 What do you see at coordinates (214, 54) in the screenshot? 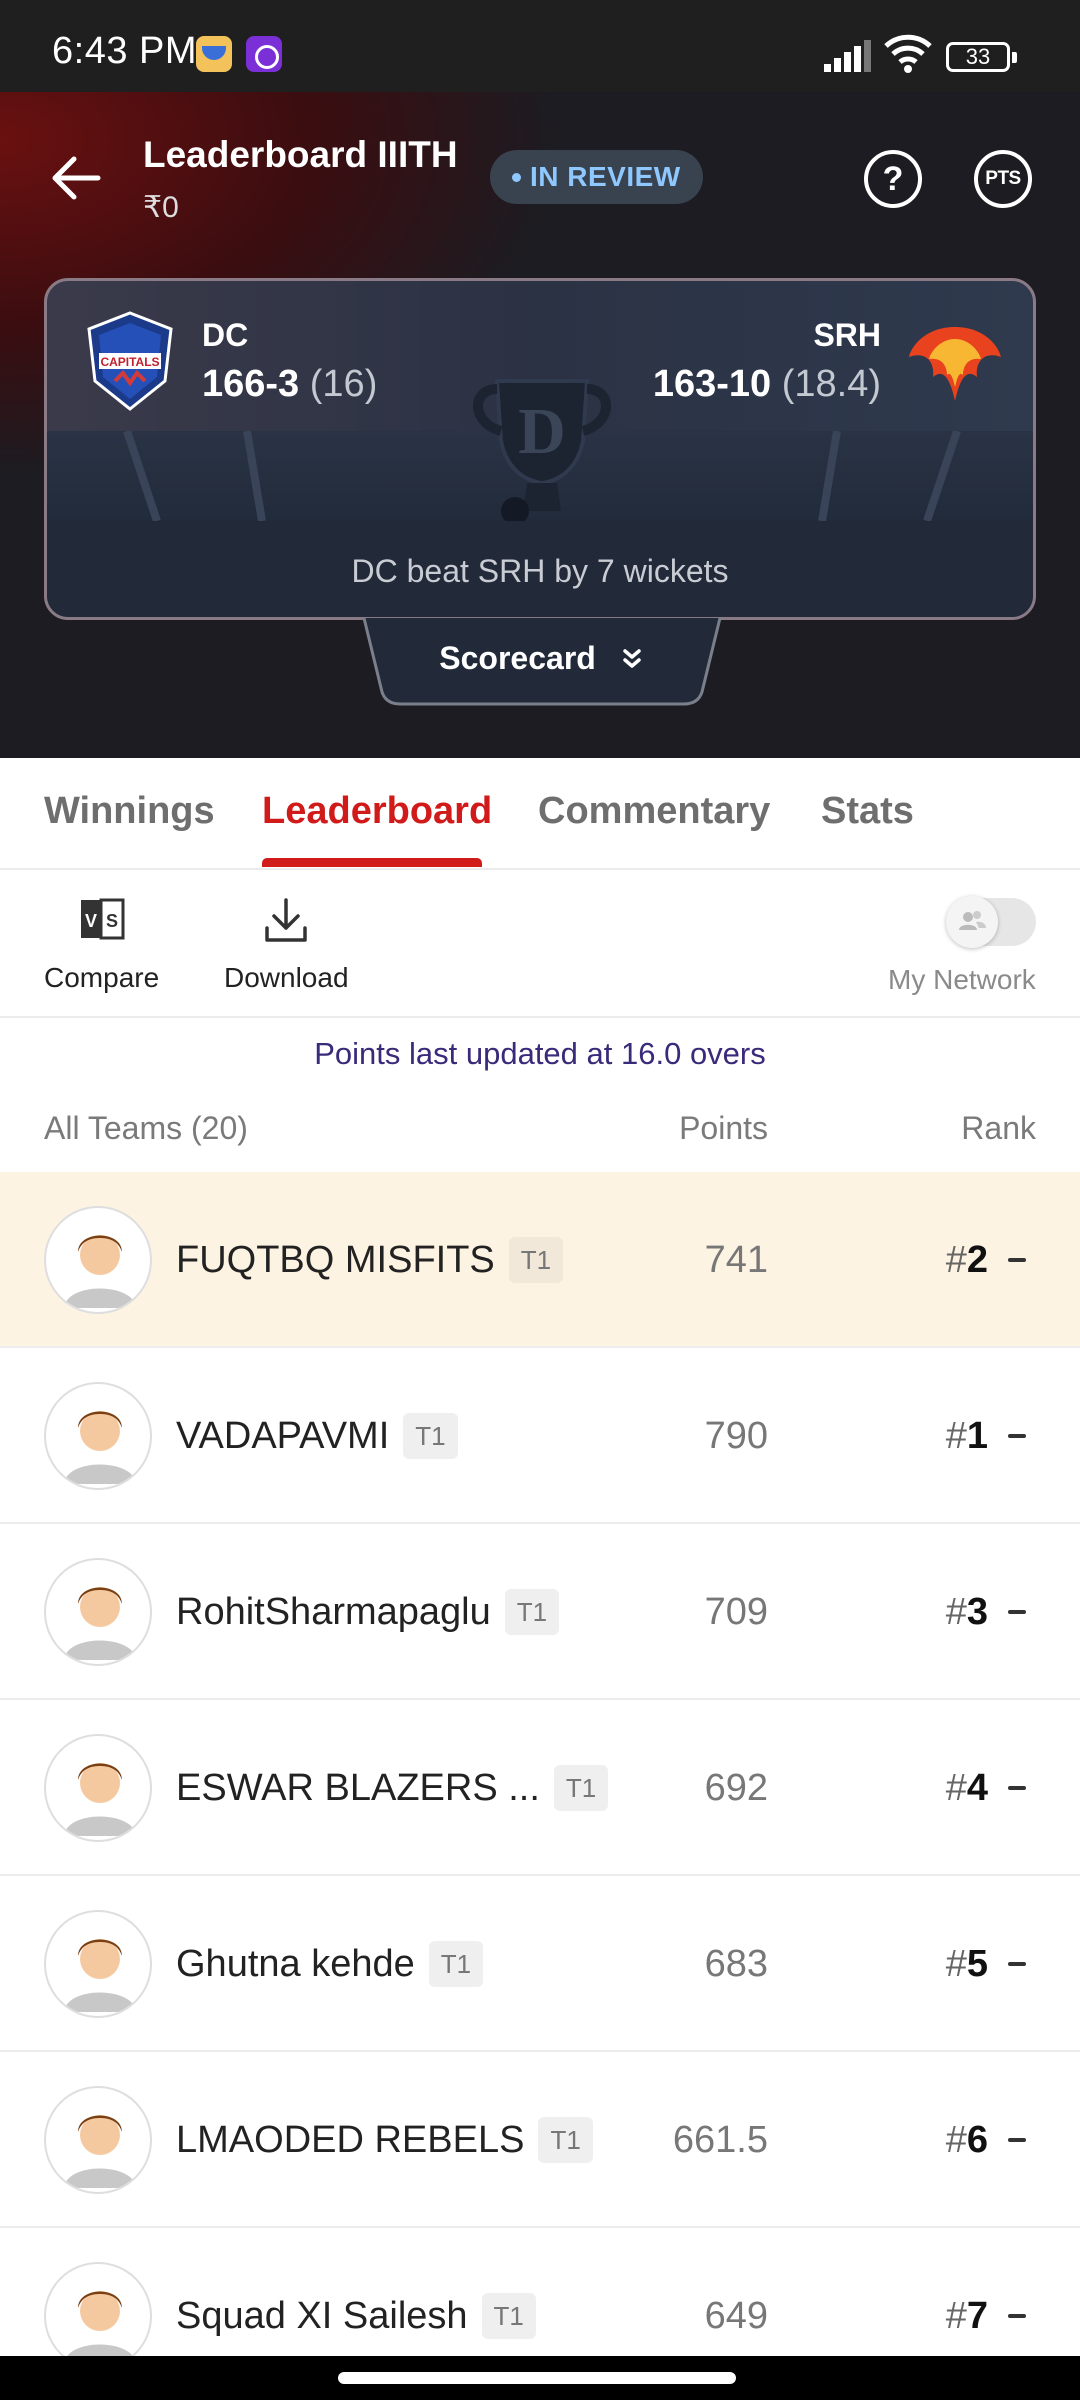
I see `notification-app-icon` at bounding box center [214, 54].